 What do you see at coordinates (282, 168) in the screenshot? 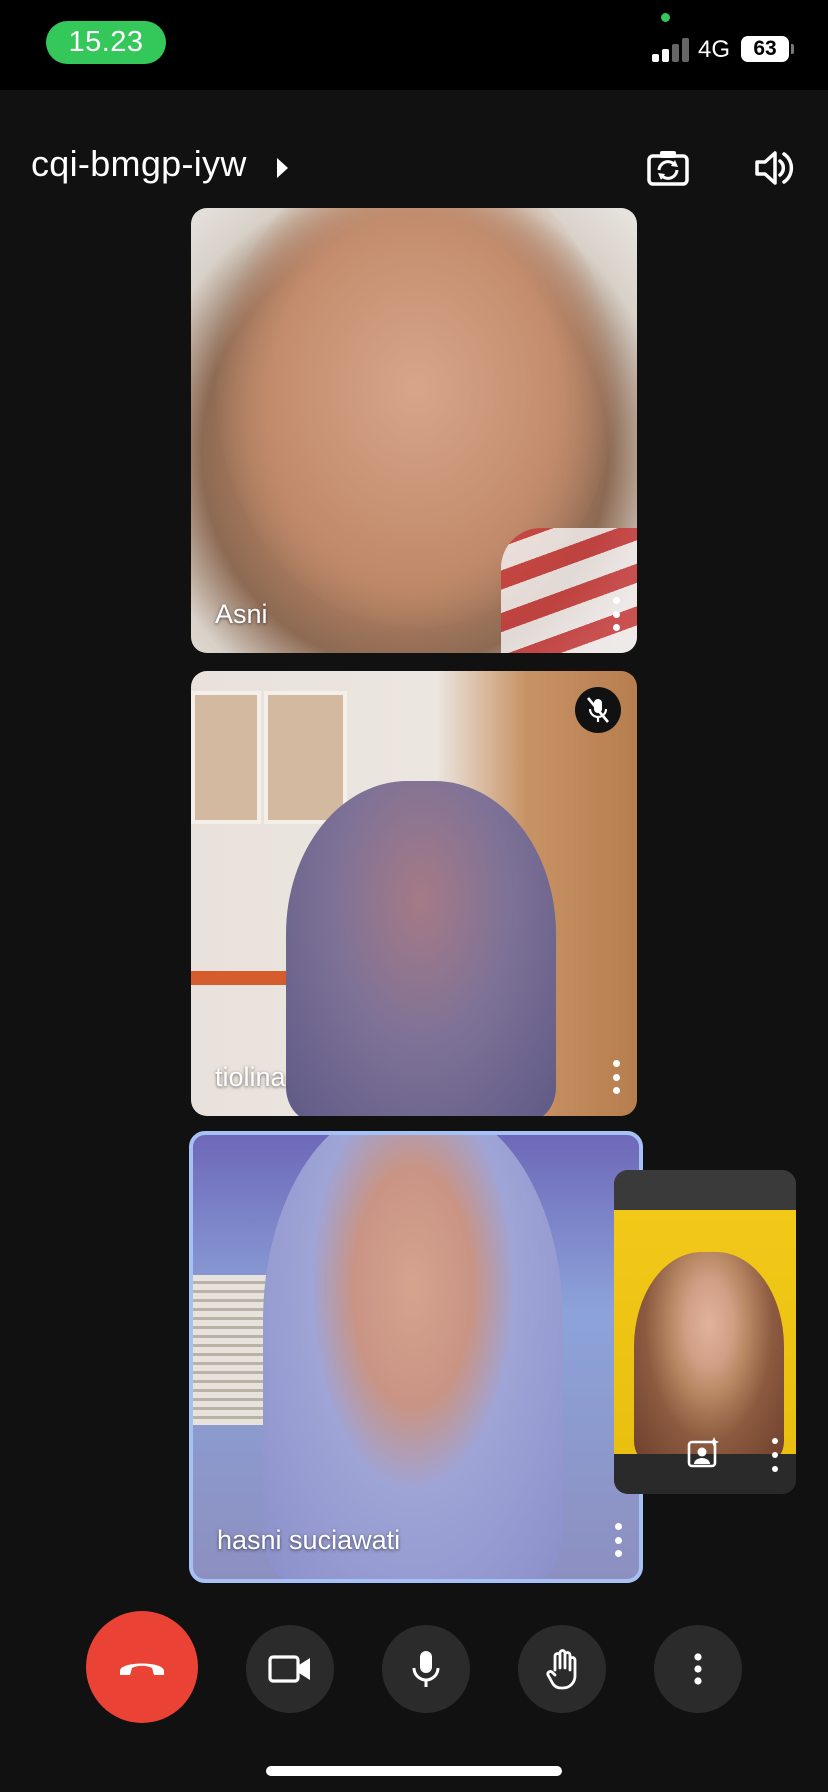
I see `meeting-details-caret-icon` at bounding box center [282, 168].